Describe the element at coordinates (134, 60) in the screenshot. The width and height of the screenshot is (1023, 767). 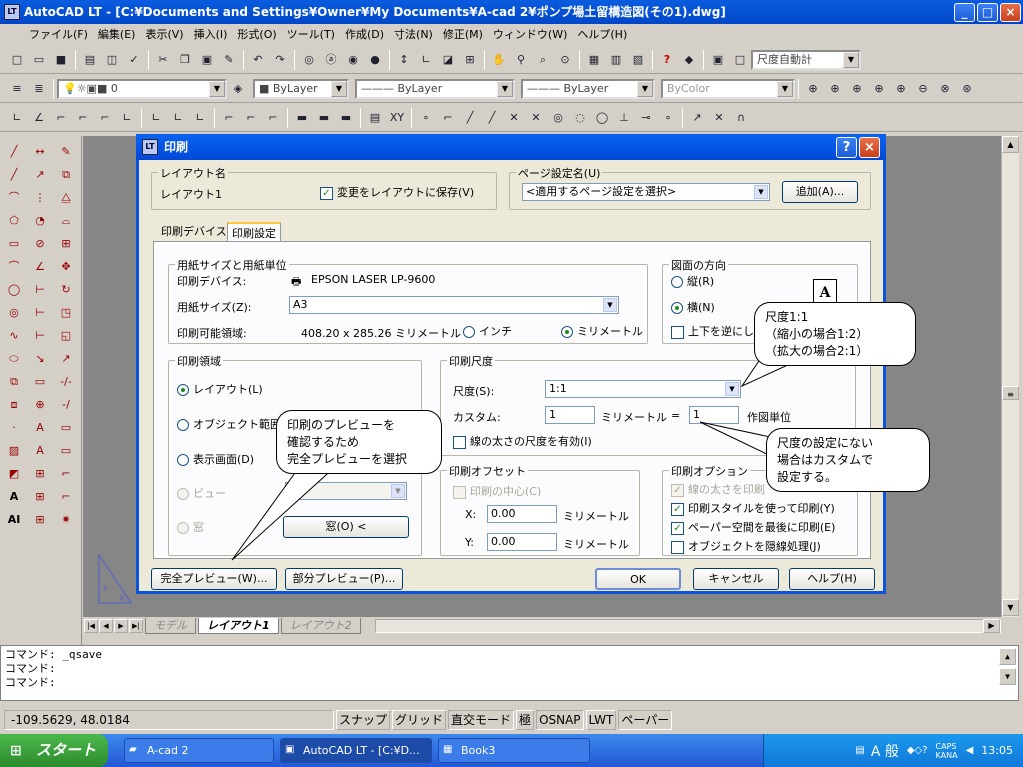
I see `spell-icon: ✓` at that location.